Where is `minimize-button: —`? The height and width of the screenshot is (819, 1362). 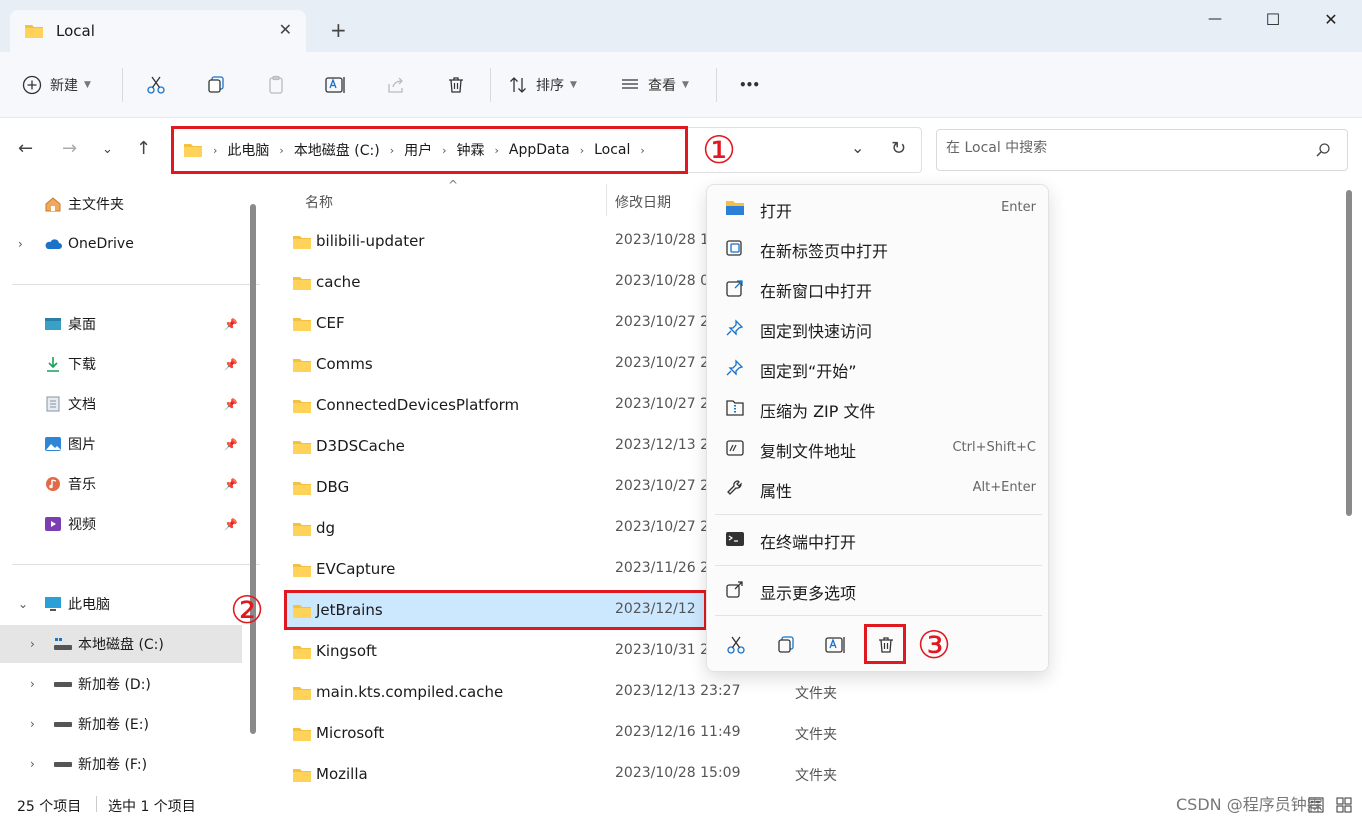
minimize-button: — is located at coordinates (1215, 19).